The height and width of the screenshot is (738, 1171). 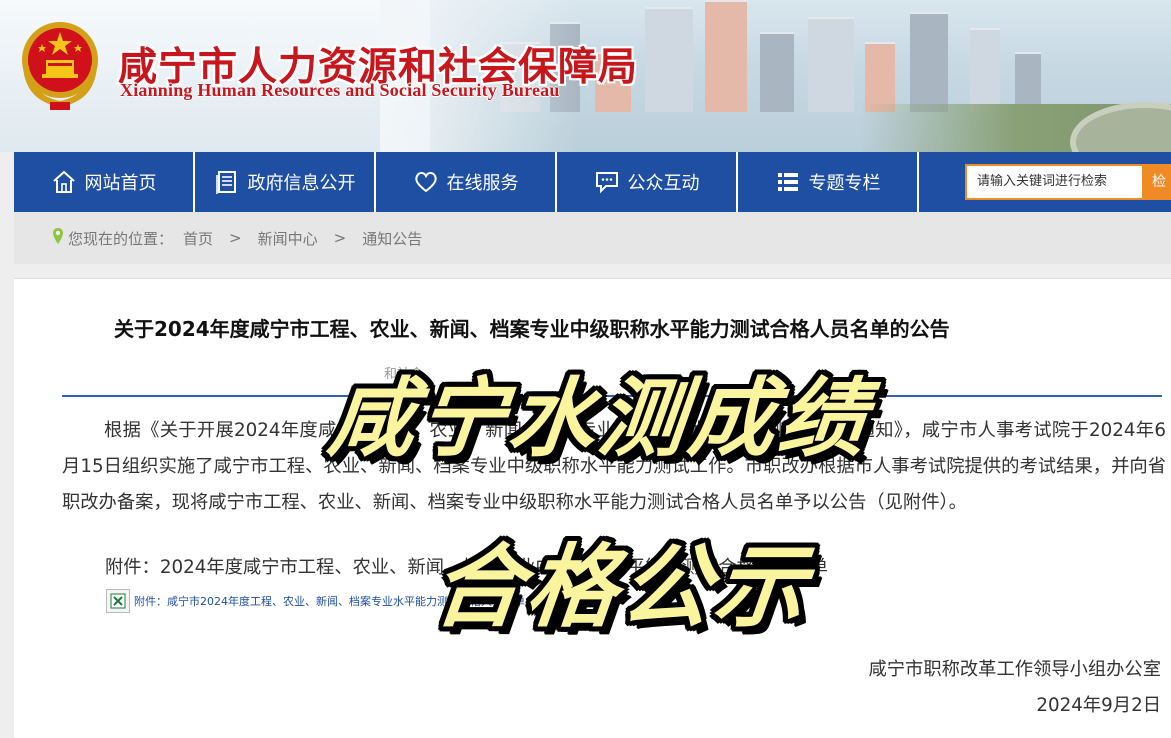 What do you see at coordinates (621, 587) in the screenshot?
I see `overlay-caption-line2: 合格公示` at bounding box center [621, 587].